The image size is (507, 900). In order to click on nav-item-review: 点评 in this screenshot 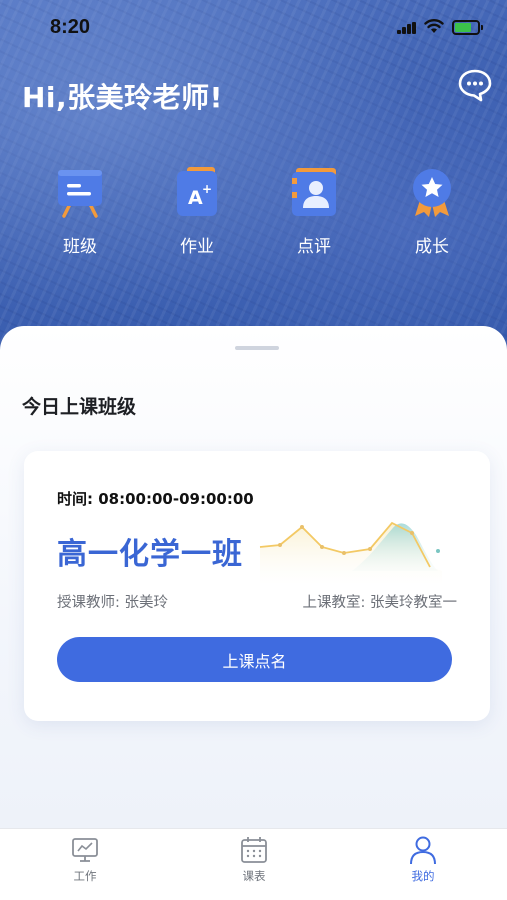, I will do `click(314, 211)`.